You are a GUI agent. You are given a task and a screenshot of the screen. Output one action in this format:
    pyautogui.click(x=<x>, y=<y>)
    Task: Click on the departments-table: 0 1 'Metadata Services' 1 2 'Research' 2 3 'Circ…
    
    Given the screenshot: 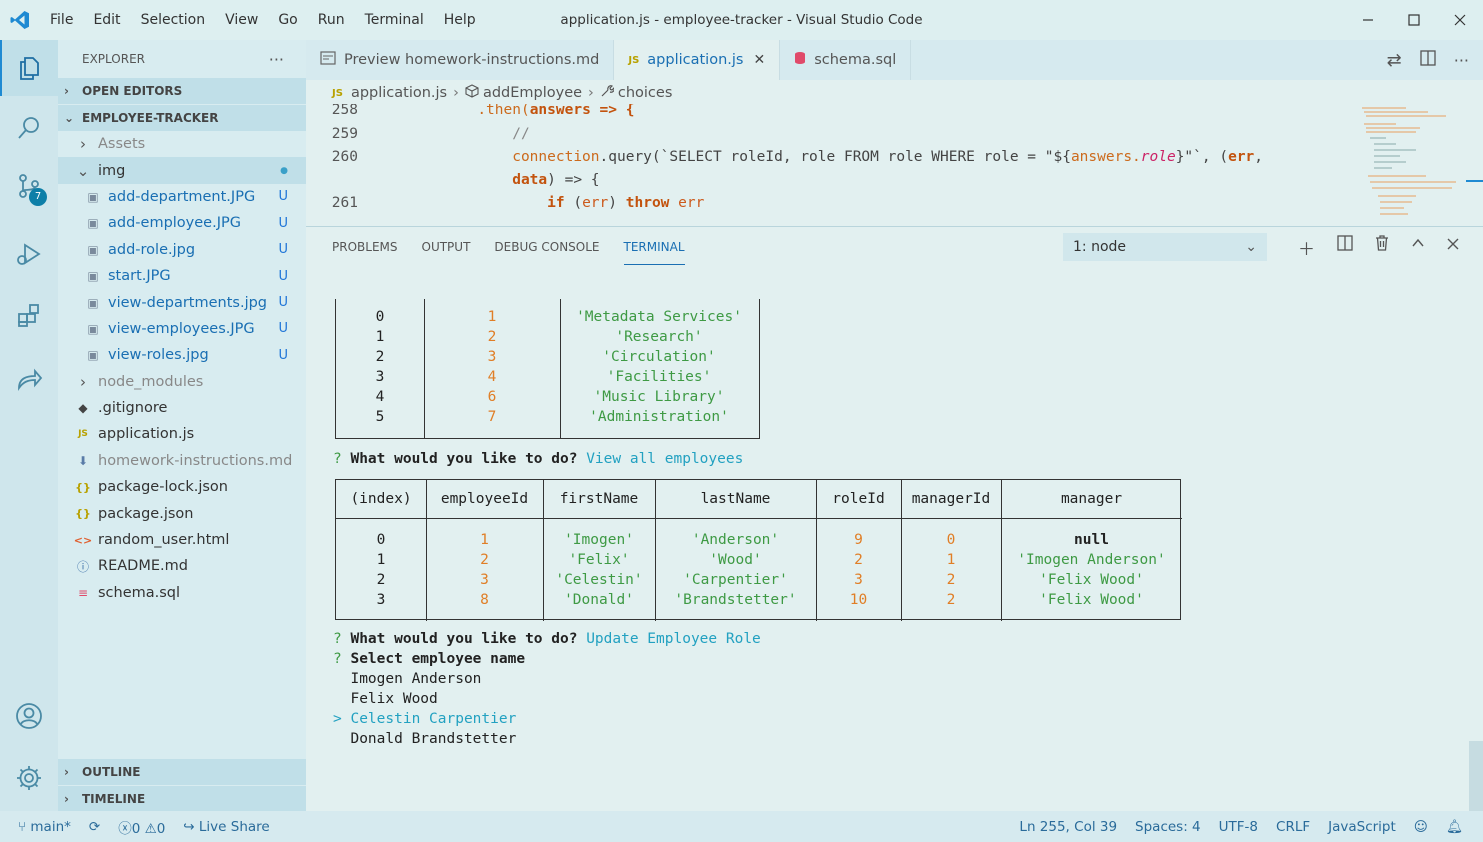 What is the action you would take?
    pyautogui.click(x=547, y=369)
    